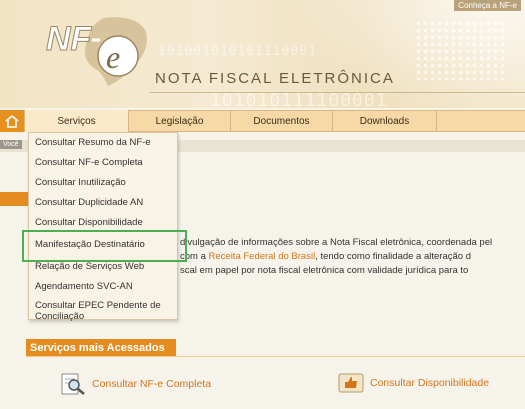  I want to click on menu-item-disponibilidade: Consultar Disponibilidade, so click(89, 222).